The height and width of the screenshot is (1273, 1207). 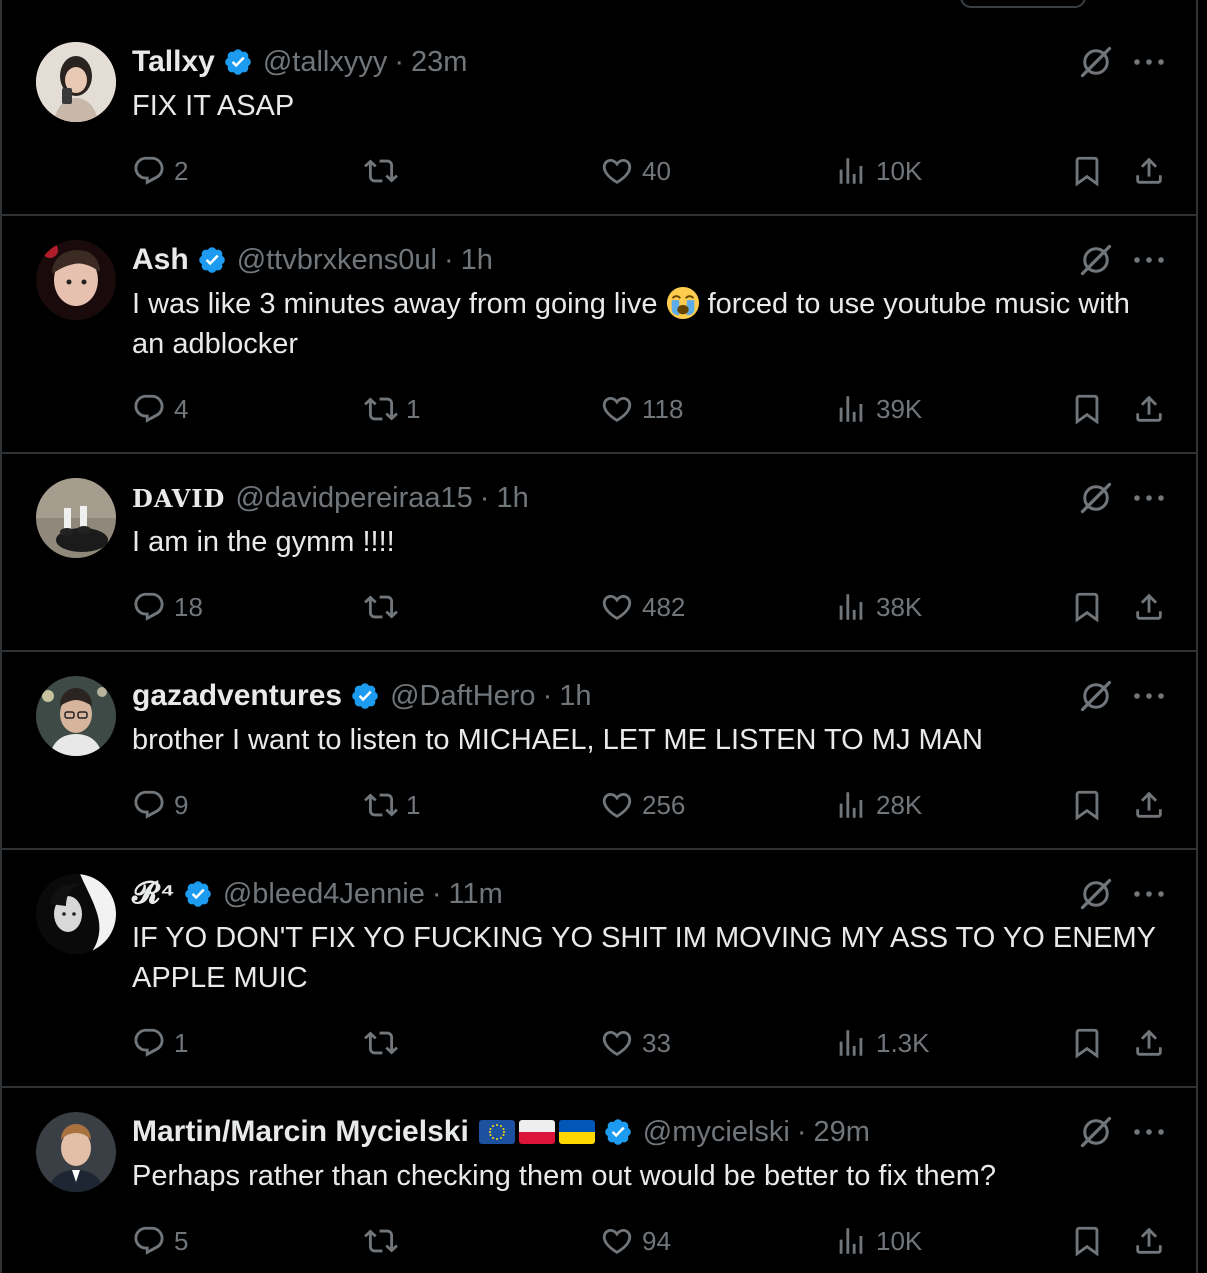 I want to click on reply-button: 2, so click(x=160, y=171).